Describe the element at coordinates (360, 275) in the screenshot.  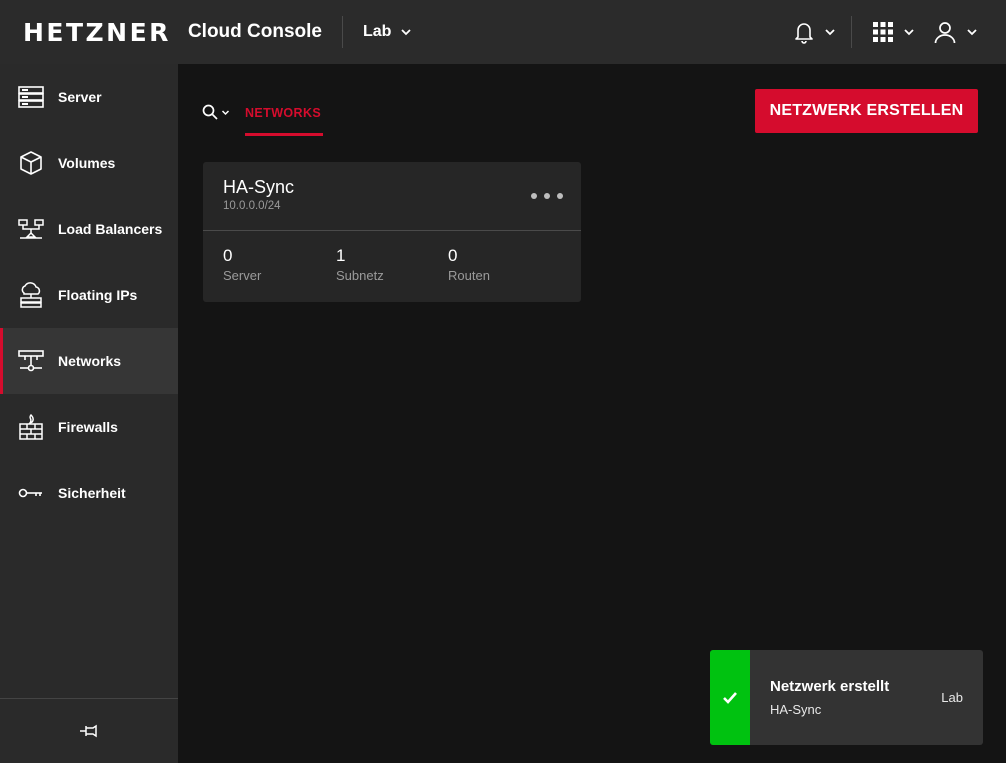
I see `stat-label: Subnetz` at that location.